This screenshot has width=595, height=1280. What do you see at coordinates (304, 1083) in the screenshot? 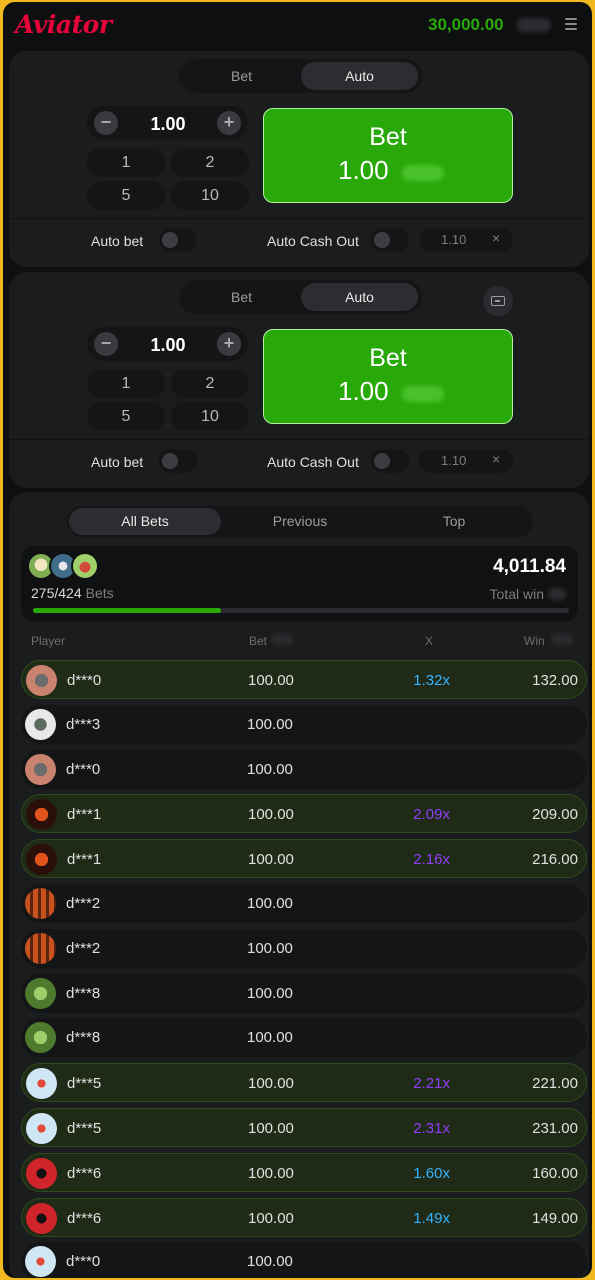
I see `table-row: d***5 100.00 2.21x 221.00` at bounding box center [304, 1083].